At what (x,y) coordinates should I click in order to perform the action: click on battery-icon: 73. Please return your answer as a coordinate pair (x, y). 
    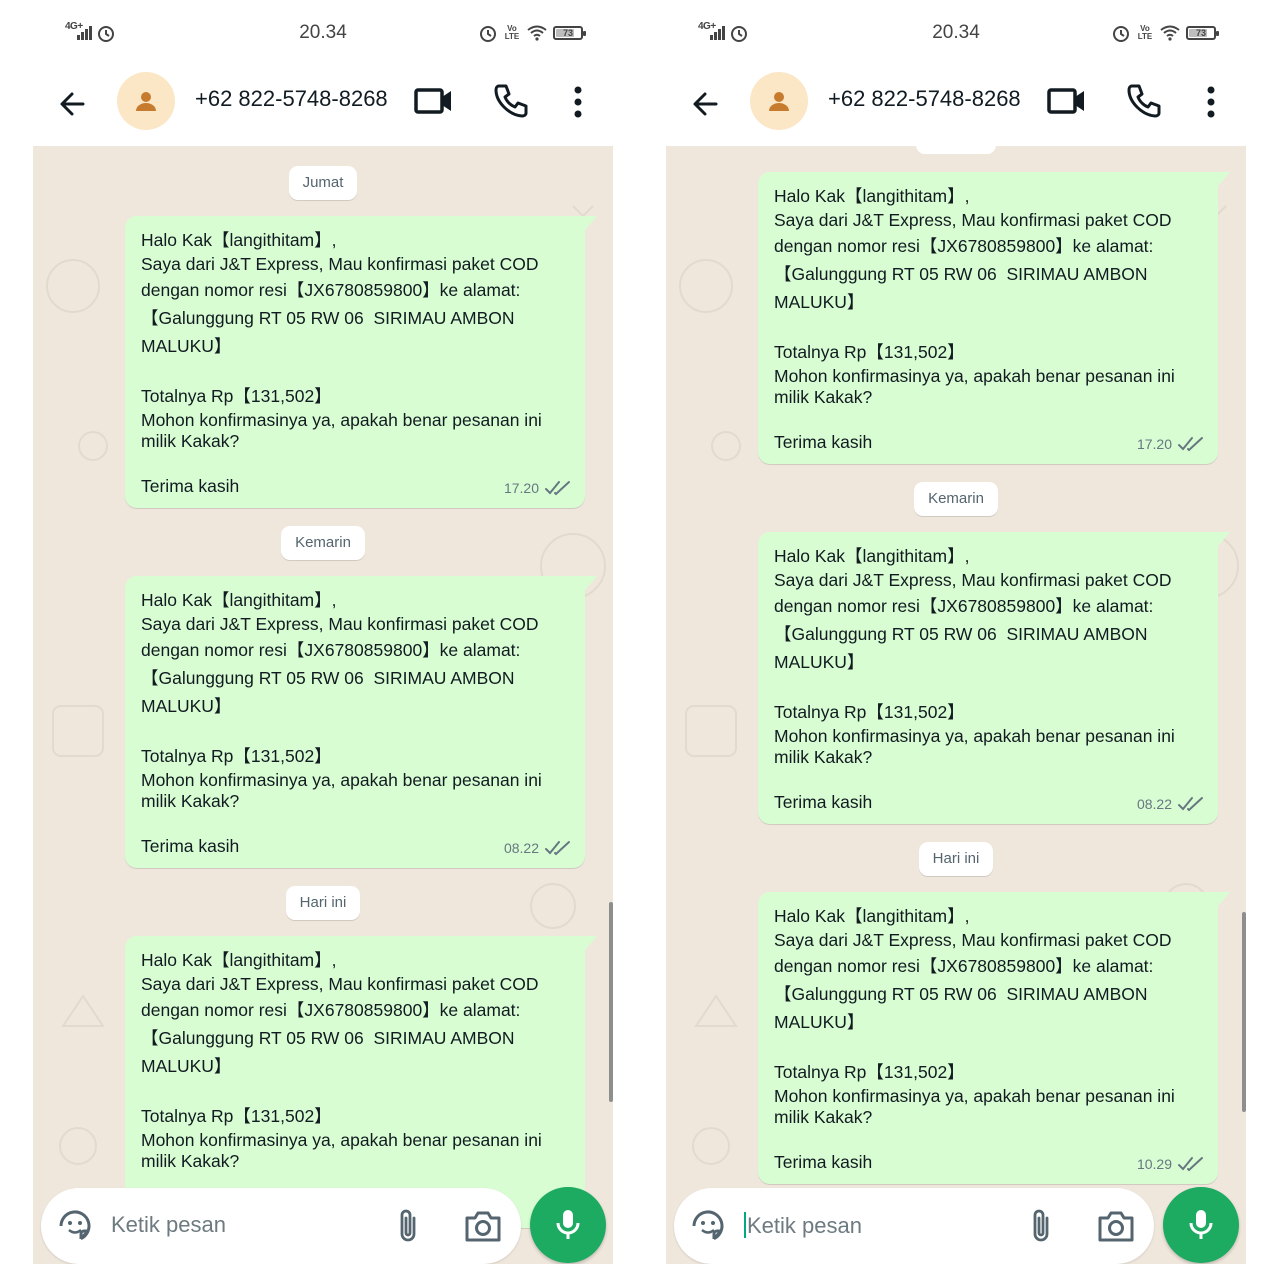
    Looking at the image, I should click on (569, 33).